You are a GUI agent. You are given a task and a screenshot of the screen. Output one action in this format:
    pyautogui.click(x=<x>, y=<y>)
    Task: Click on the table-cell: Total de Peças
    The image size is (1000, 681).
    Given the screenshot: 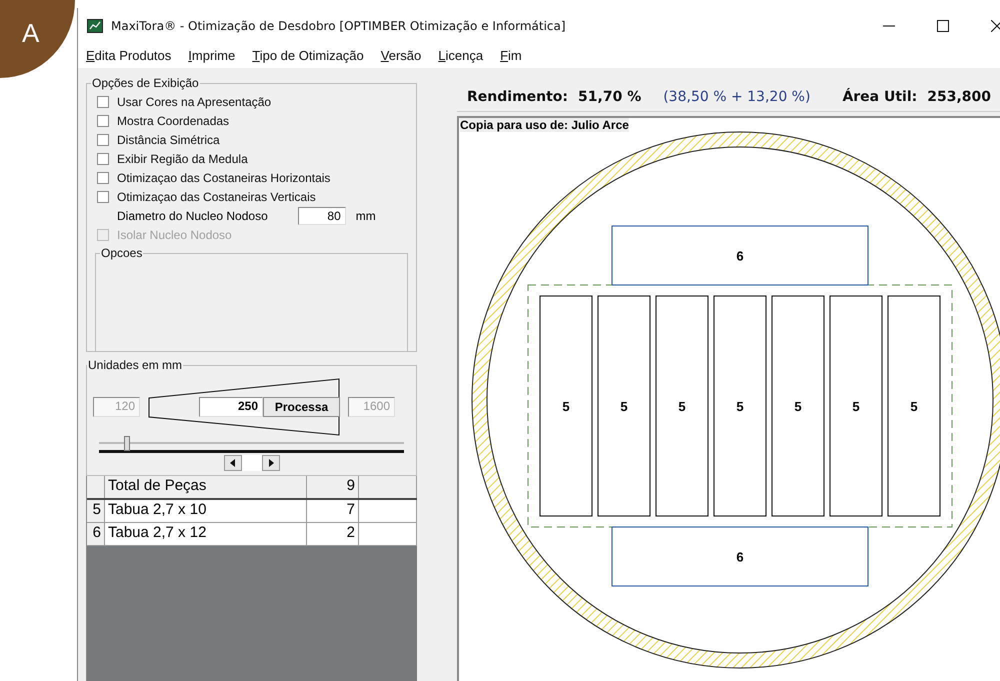 What is the action you would take?
    pyautogui.click(x=206, y=487)
    